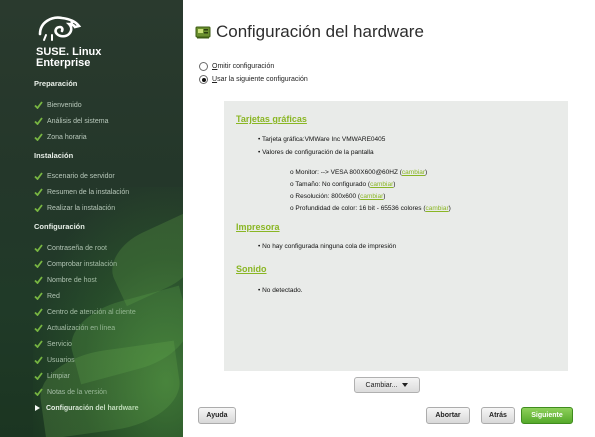  I want to click on sound-heading: Sonido, so click(251, 269).